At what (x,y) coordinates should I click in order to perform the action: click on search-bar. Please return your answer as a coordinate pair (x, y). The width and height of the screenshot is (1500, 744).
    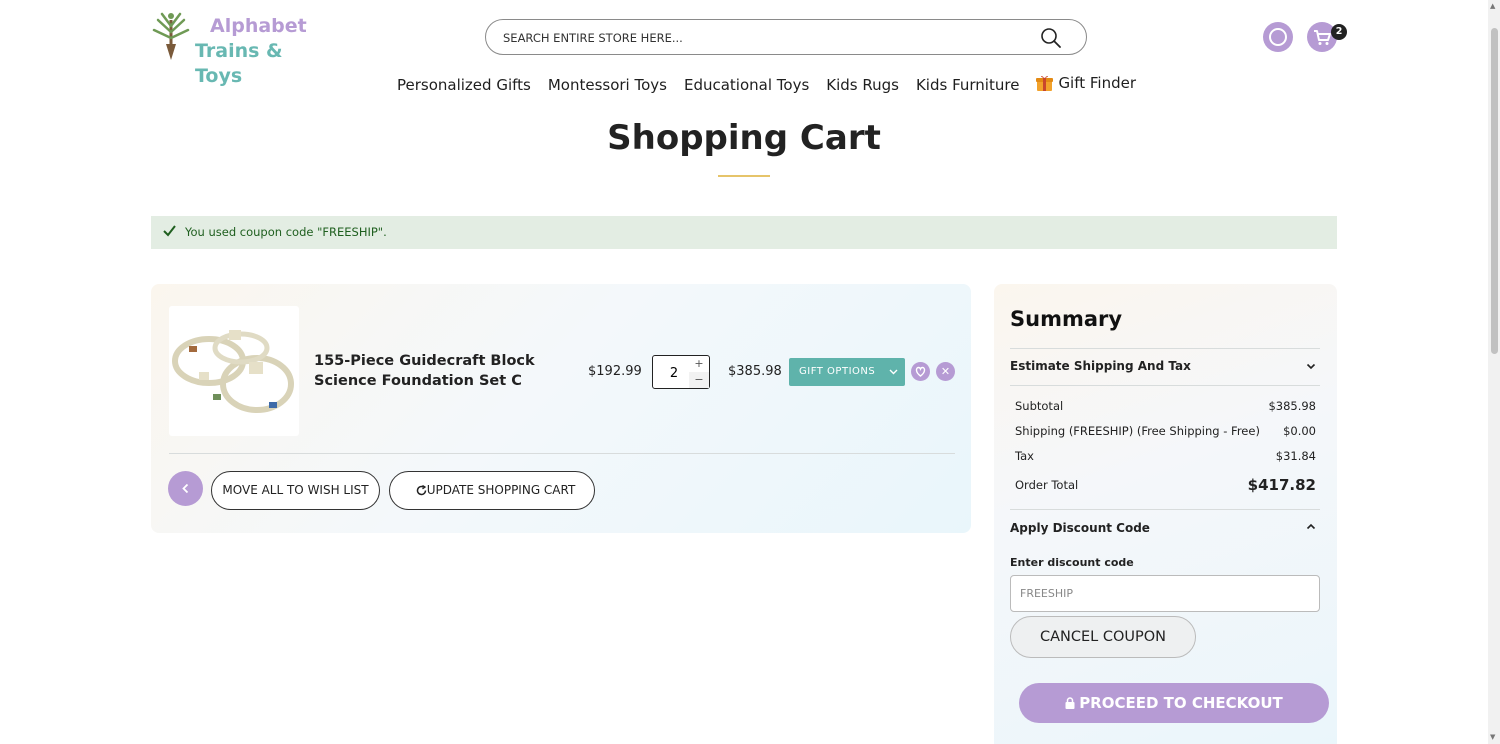
    Looking at the image, I should click on (786, 37).